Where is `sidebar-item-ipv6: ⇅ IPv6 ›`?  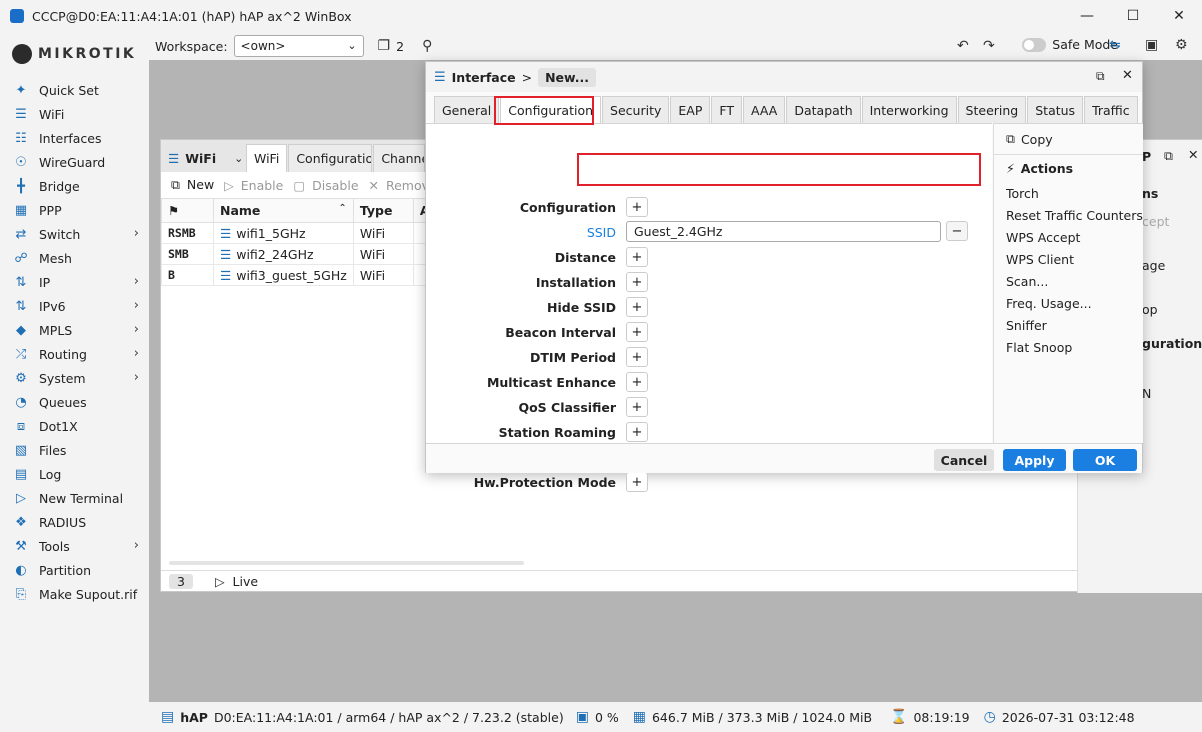 sidebar-item-ipv6: ⇅ IPv6 › is located at coordinates (74, 306).